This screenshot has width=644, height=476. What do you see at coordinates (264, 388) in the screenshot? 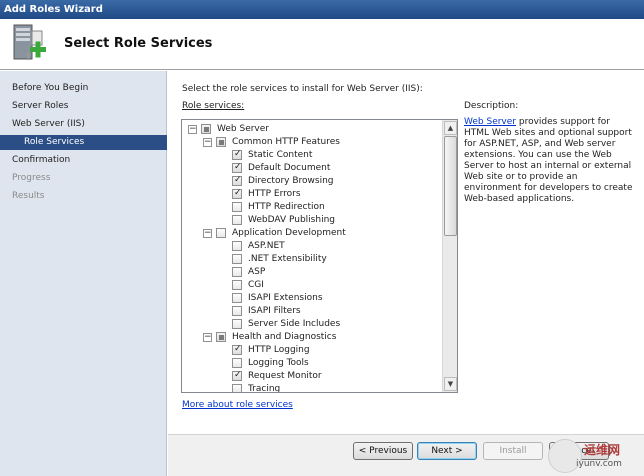
I see `tree-row-label: Tracing` at bounding box center [264, 388].